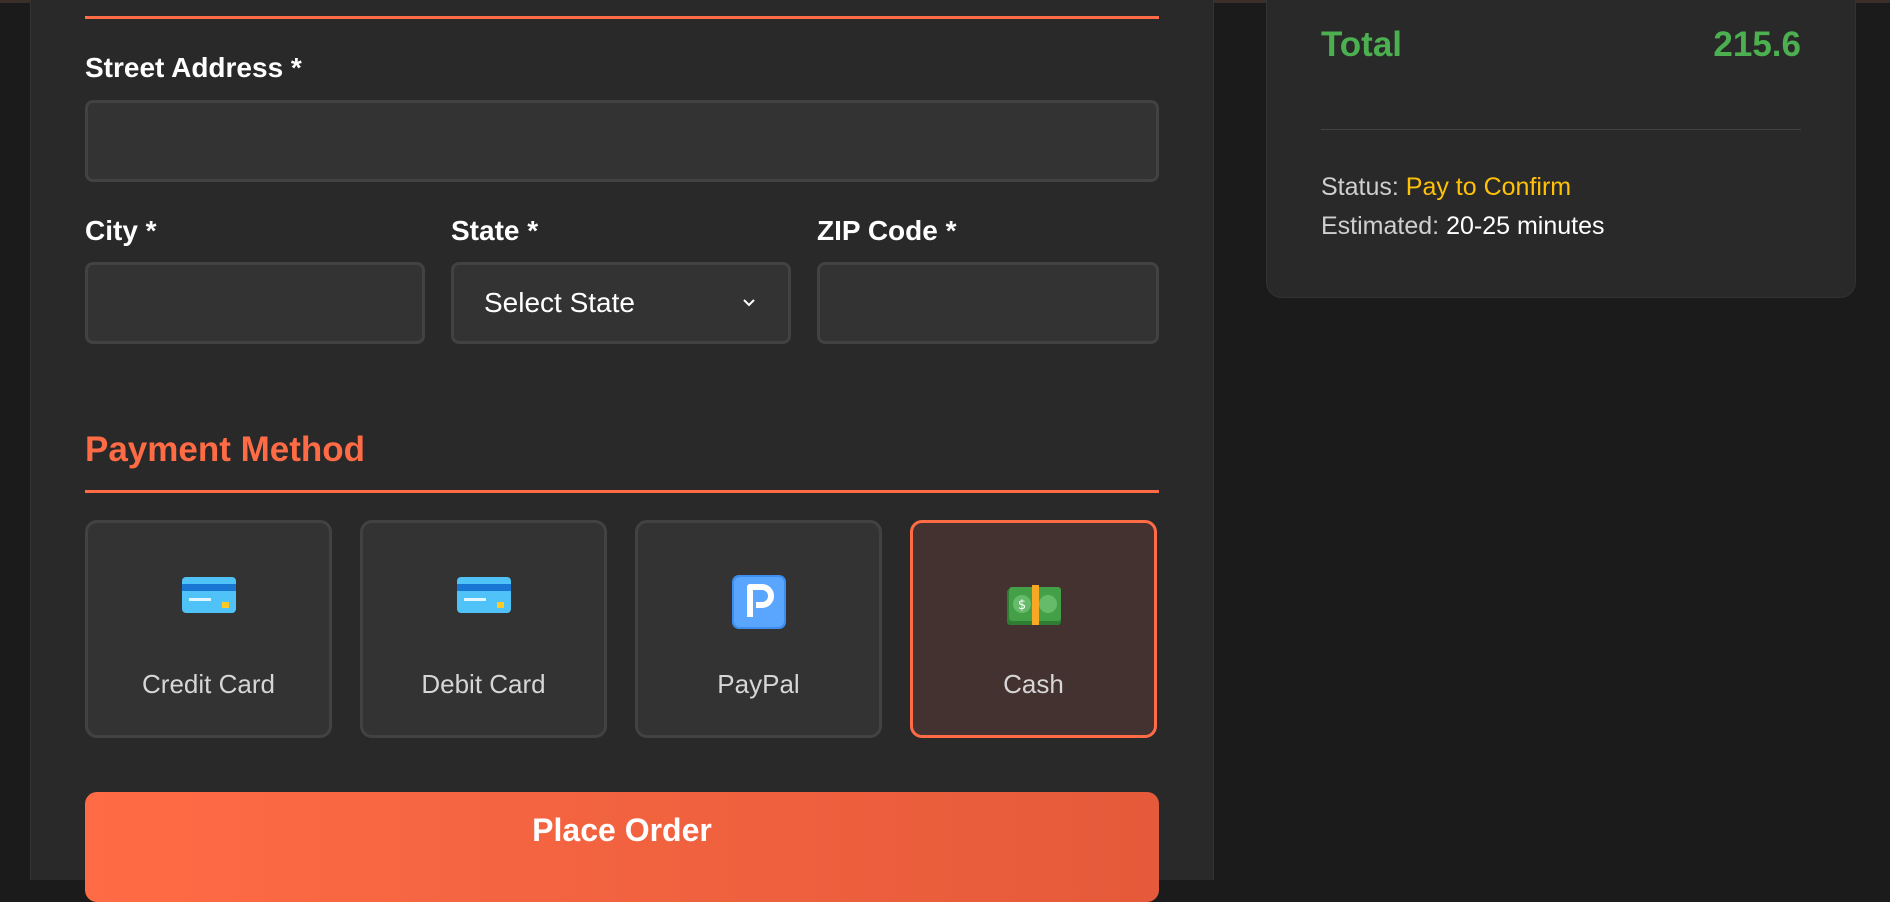  Describe the element at coordinates (1488, 187) in the screenshot. I see `status-value: Pay to Confirm` at that location.